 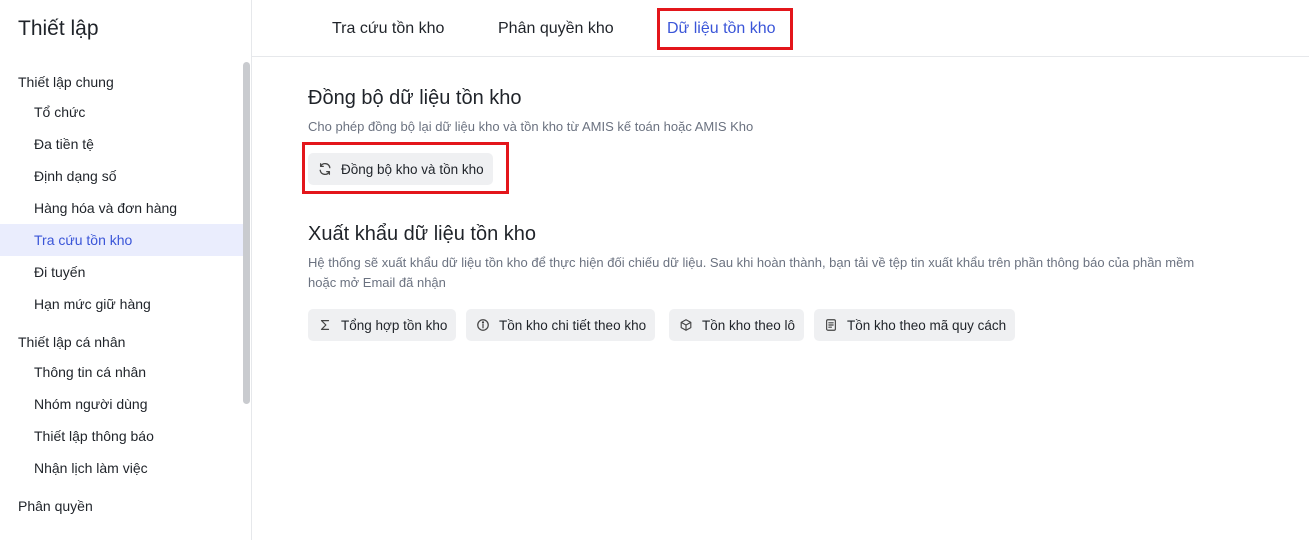 I want to click on export-detail-by-warehouse-button-label: Tồn kho chi tiết theo kho, so click(x=573, y=325).